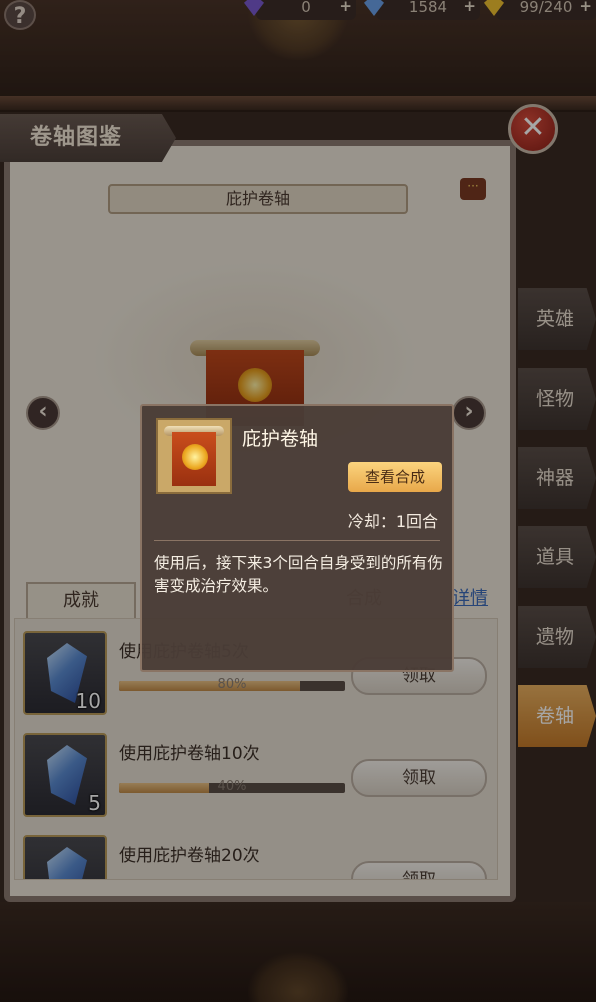 The image size is (596, 1002). I want to click on scroll-icon-orb, so click(195, 457).